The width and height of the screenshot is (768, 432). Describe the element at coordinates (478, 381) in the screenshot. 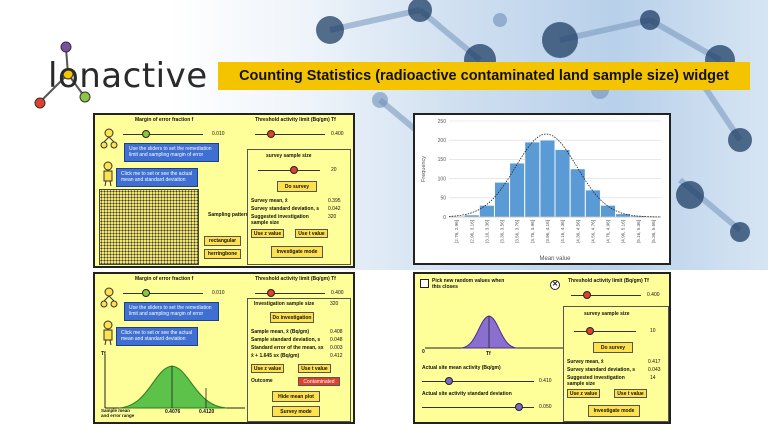

I see `site-mean-slider` at that location.